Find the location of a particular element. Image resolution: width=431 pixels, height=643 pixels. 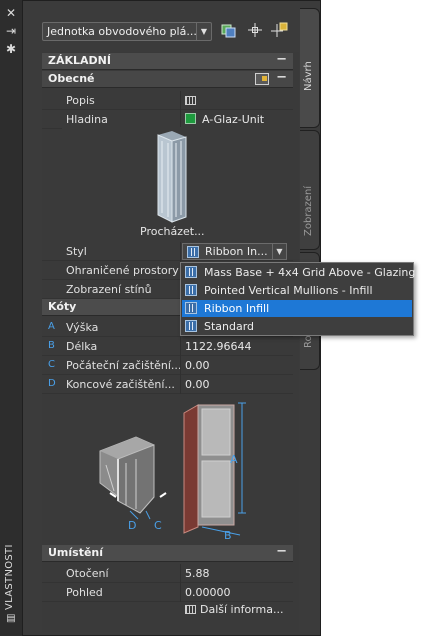

toggle-pickadd-icon is located at coordinates (279, 31).